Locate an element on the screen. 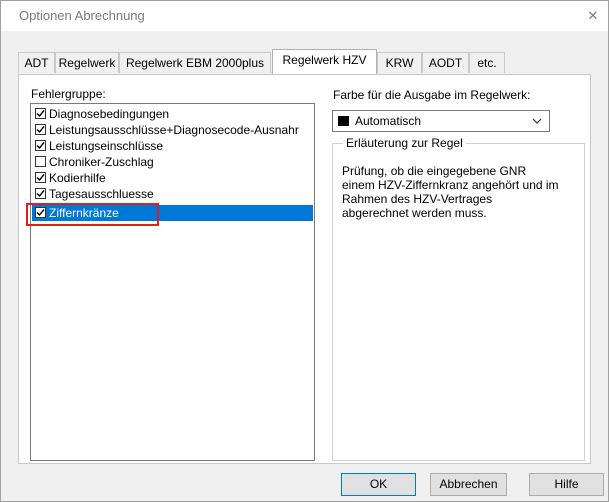 The image size is (609, 502). color-select: Automatisch is located at coordinates (441, 121).